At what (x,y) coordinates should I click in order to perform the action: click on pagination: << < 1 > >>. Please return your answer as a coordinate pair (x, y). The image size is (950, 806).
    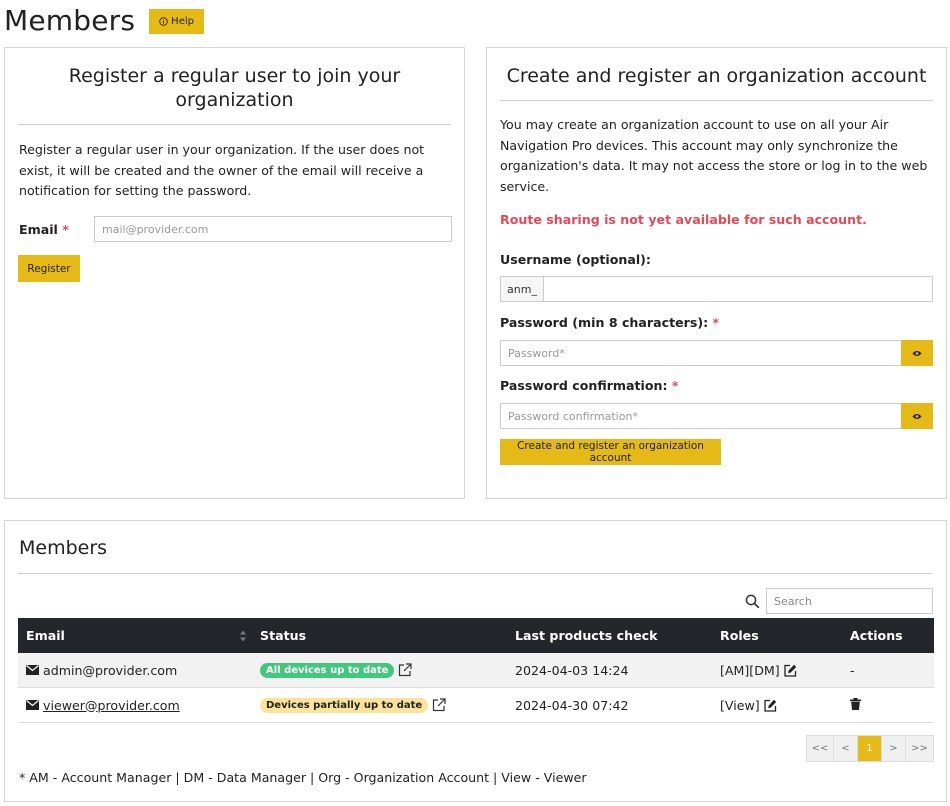
    Looking at the image, I should click on (870, 748).